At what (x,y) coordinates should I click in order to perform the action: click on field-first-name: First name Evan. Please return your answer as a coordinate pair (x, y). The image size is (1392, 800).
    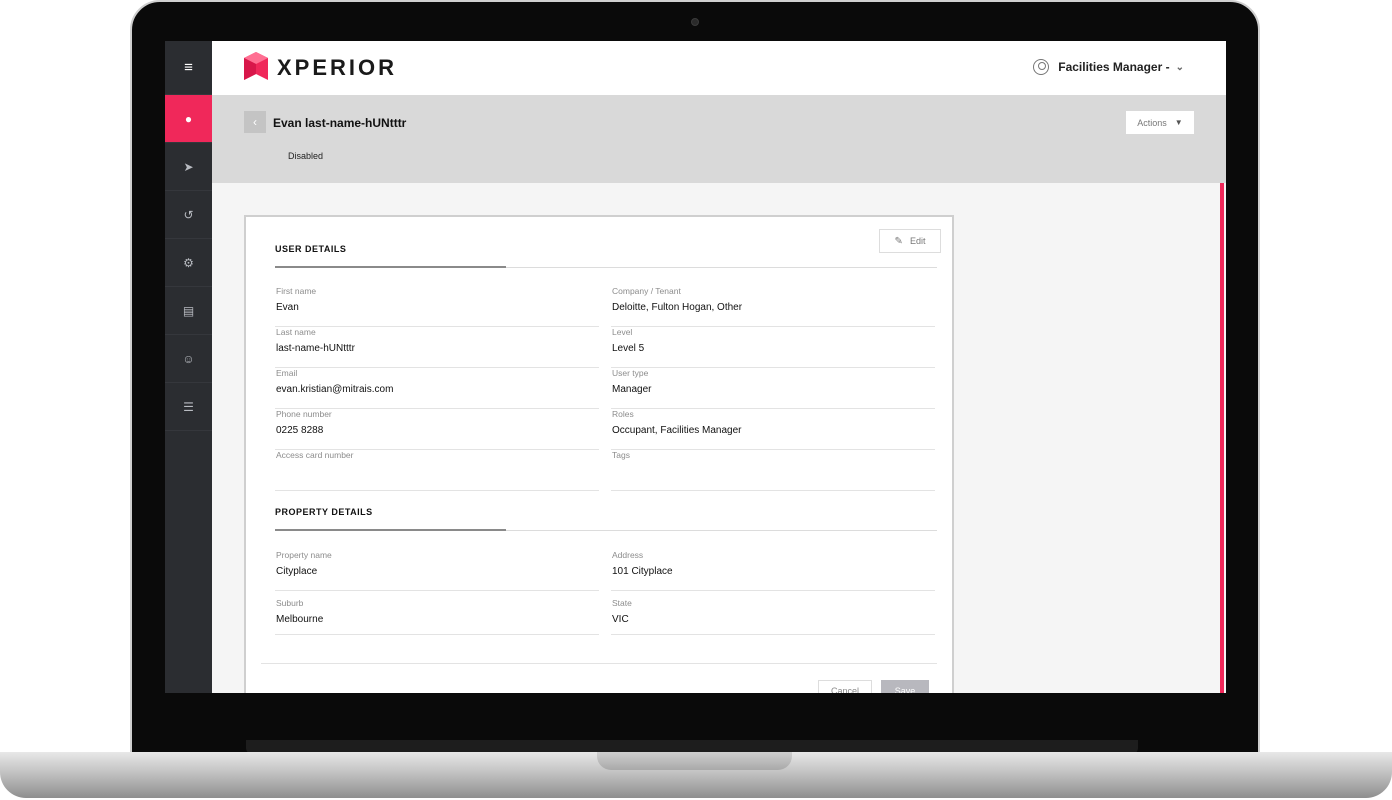
    Looking at the image, I should click on (437, 306).